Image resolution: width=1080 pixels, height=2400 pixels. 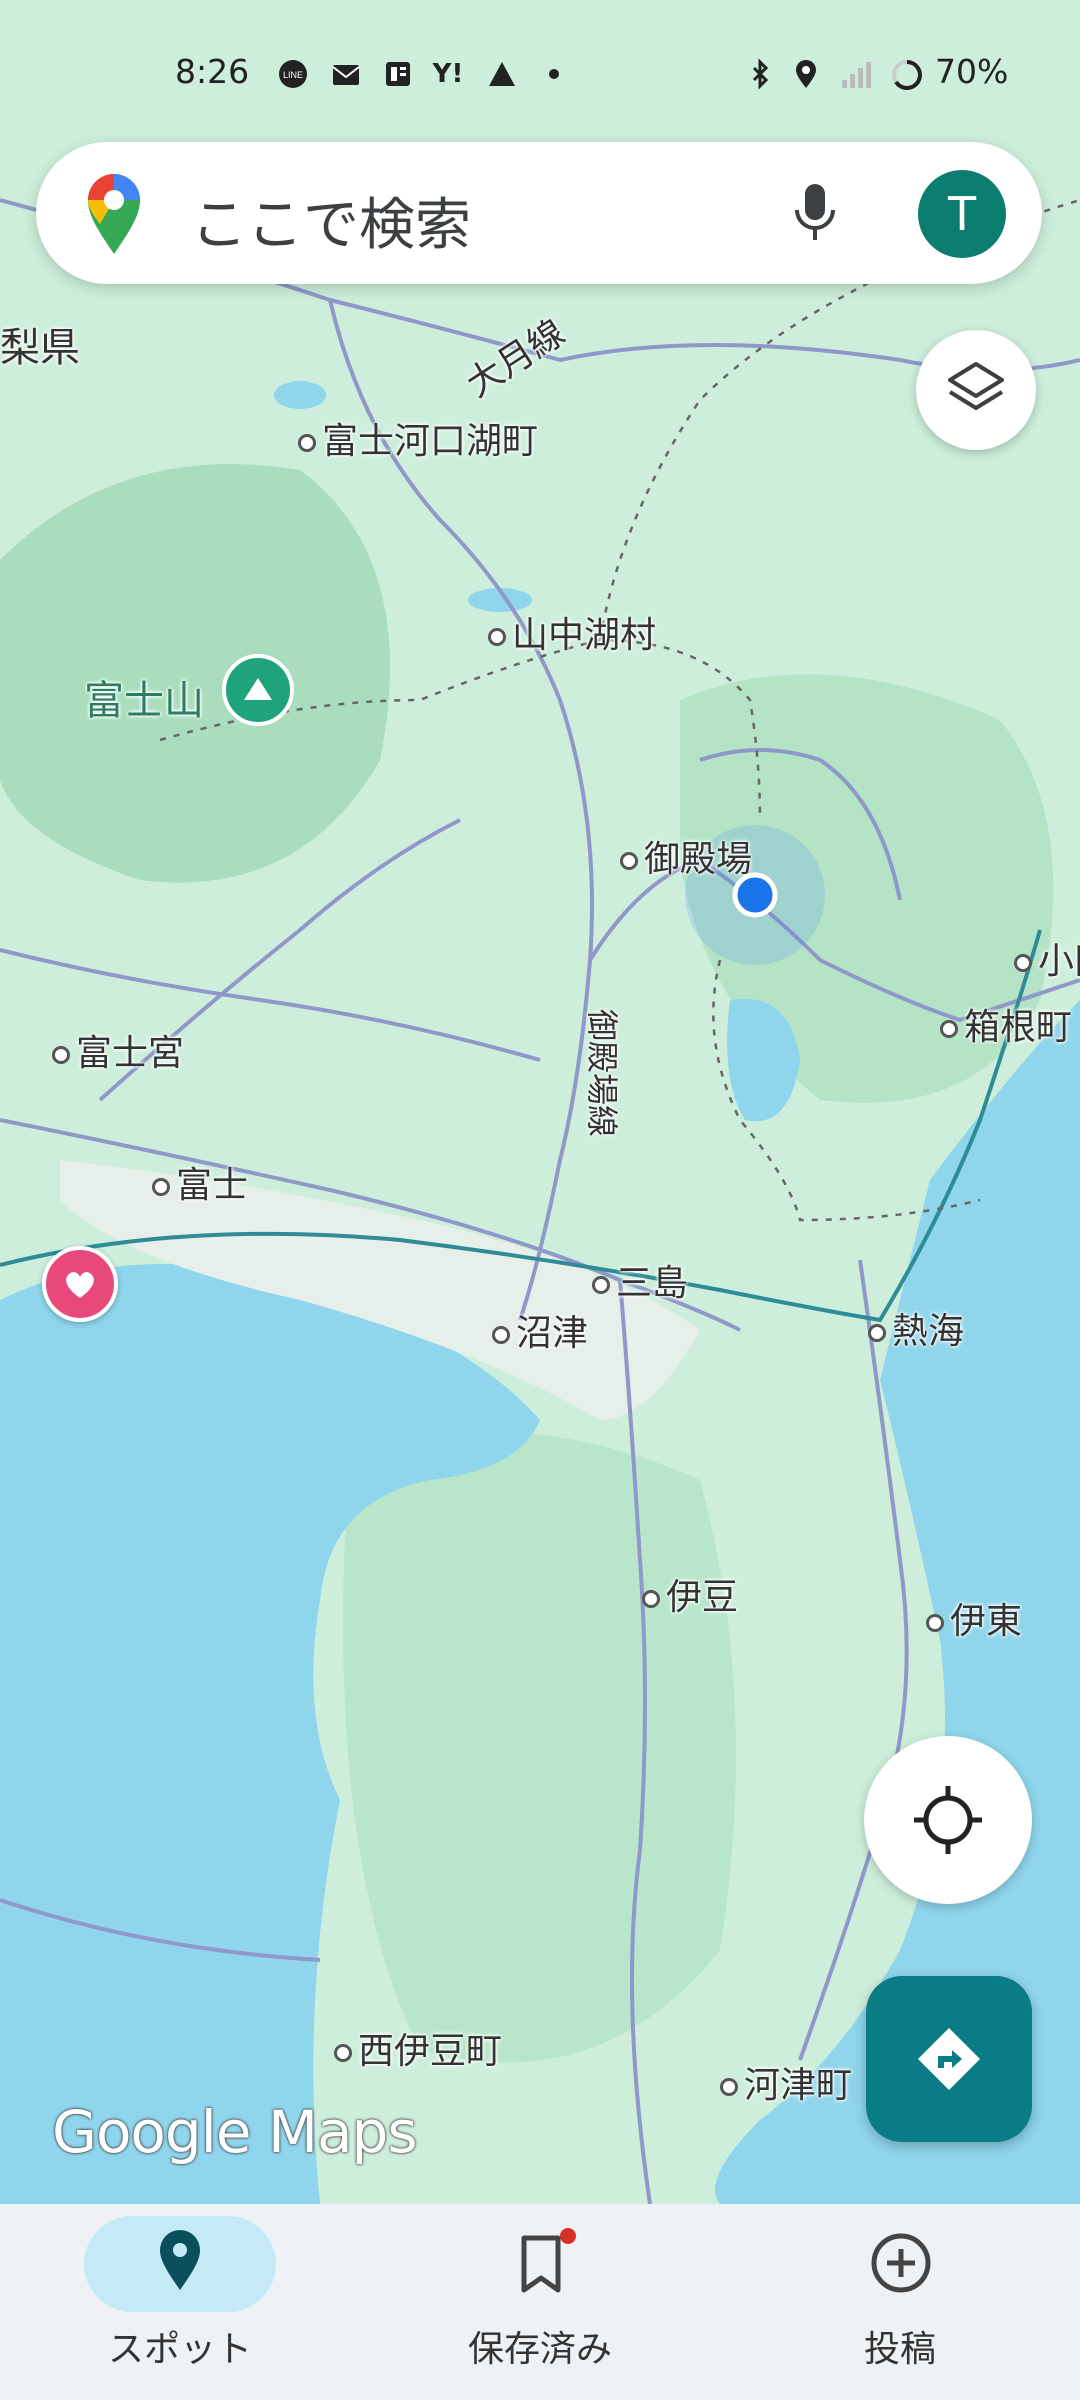 I want to click on mail-icon, so click(x=346, y=74).